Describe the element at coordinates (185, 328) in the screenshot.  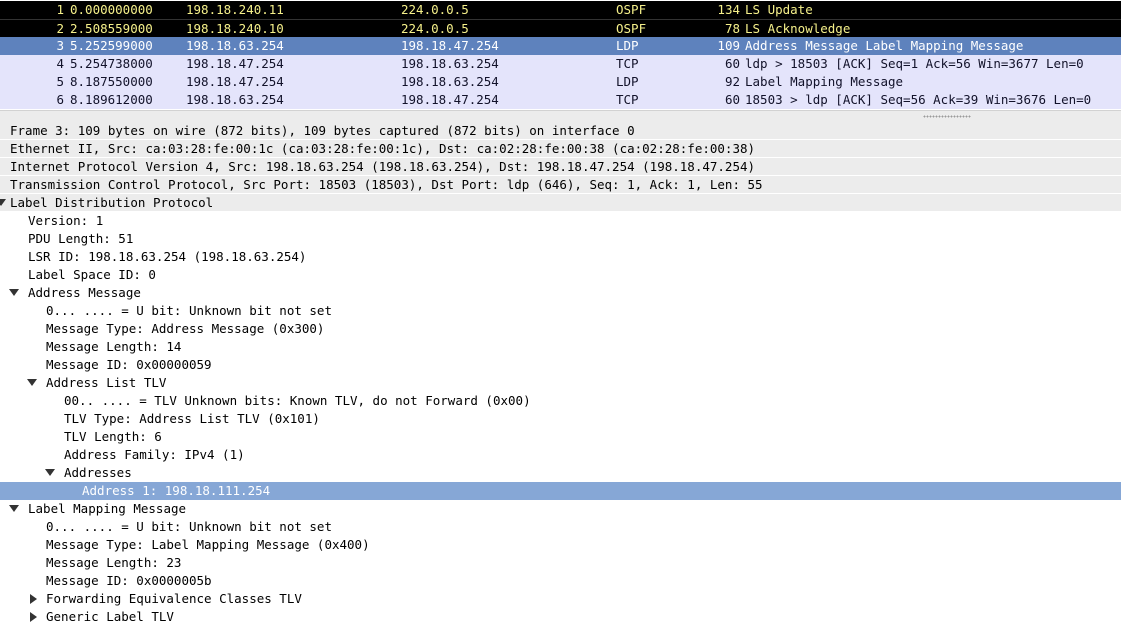
I see `tree-item-label: Message Type: Address Message (0x300)` at that location.